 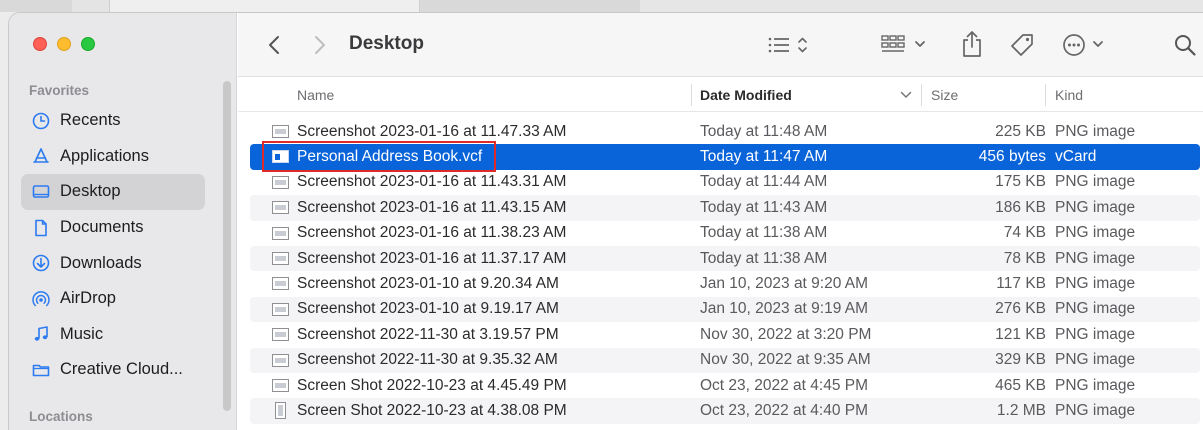 I want to click on applications-icon, so click(x=41, y=156).